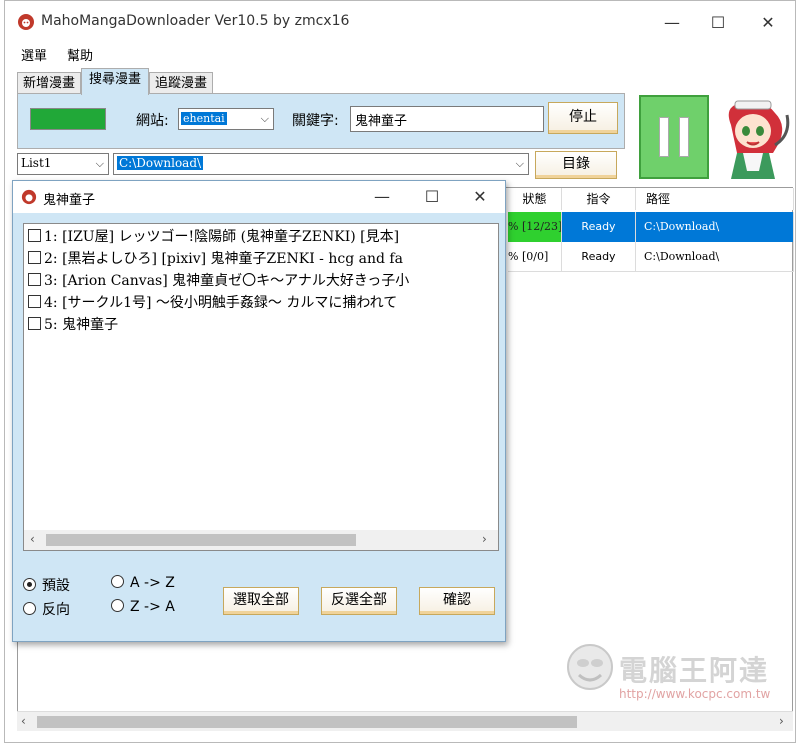 Image resolution: width=800 pixels, height=747 pixels. I want to click on watermark-url: http://www.kocpc.com.tw, so click(695, 694).